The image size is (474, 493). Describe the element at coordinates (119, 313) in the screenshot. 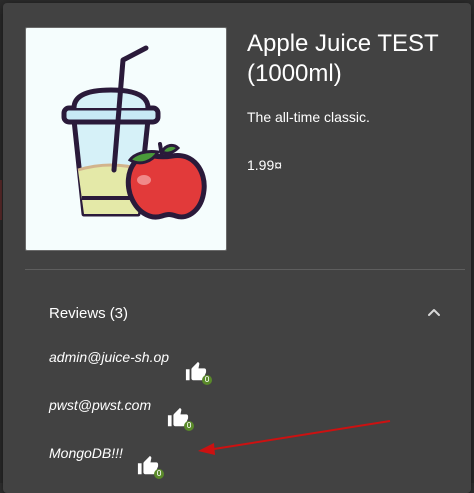

I see `reviews-count: (3)` at that location.